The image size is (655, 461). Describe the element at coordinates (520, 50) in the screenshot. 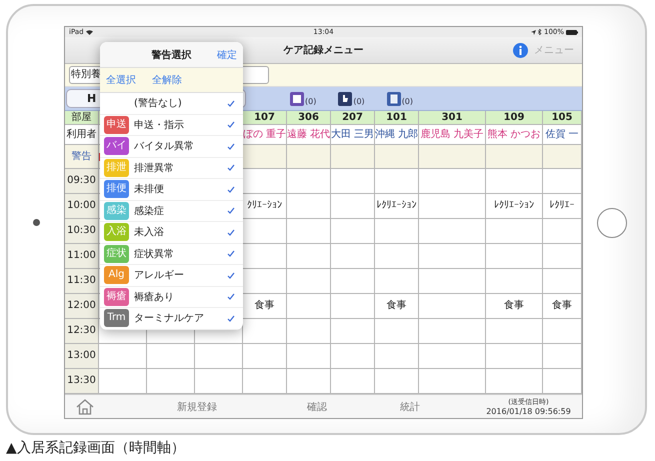

I see `info-icon` at that location.